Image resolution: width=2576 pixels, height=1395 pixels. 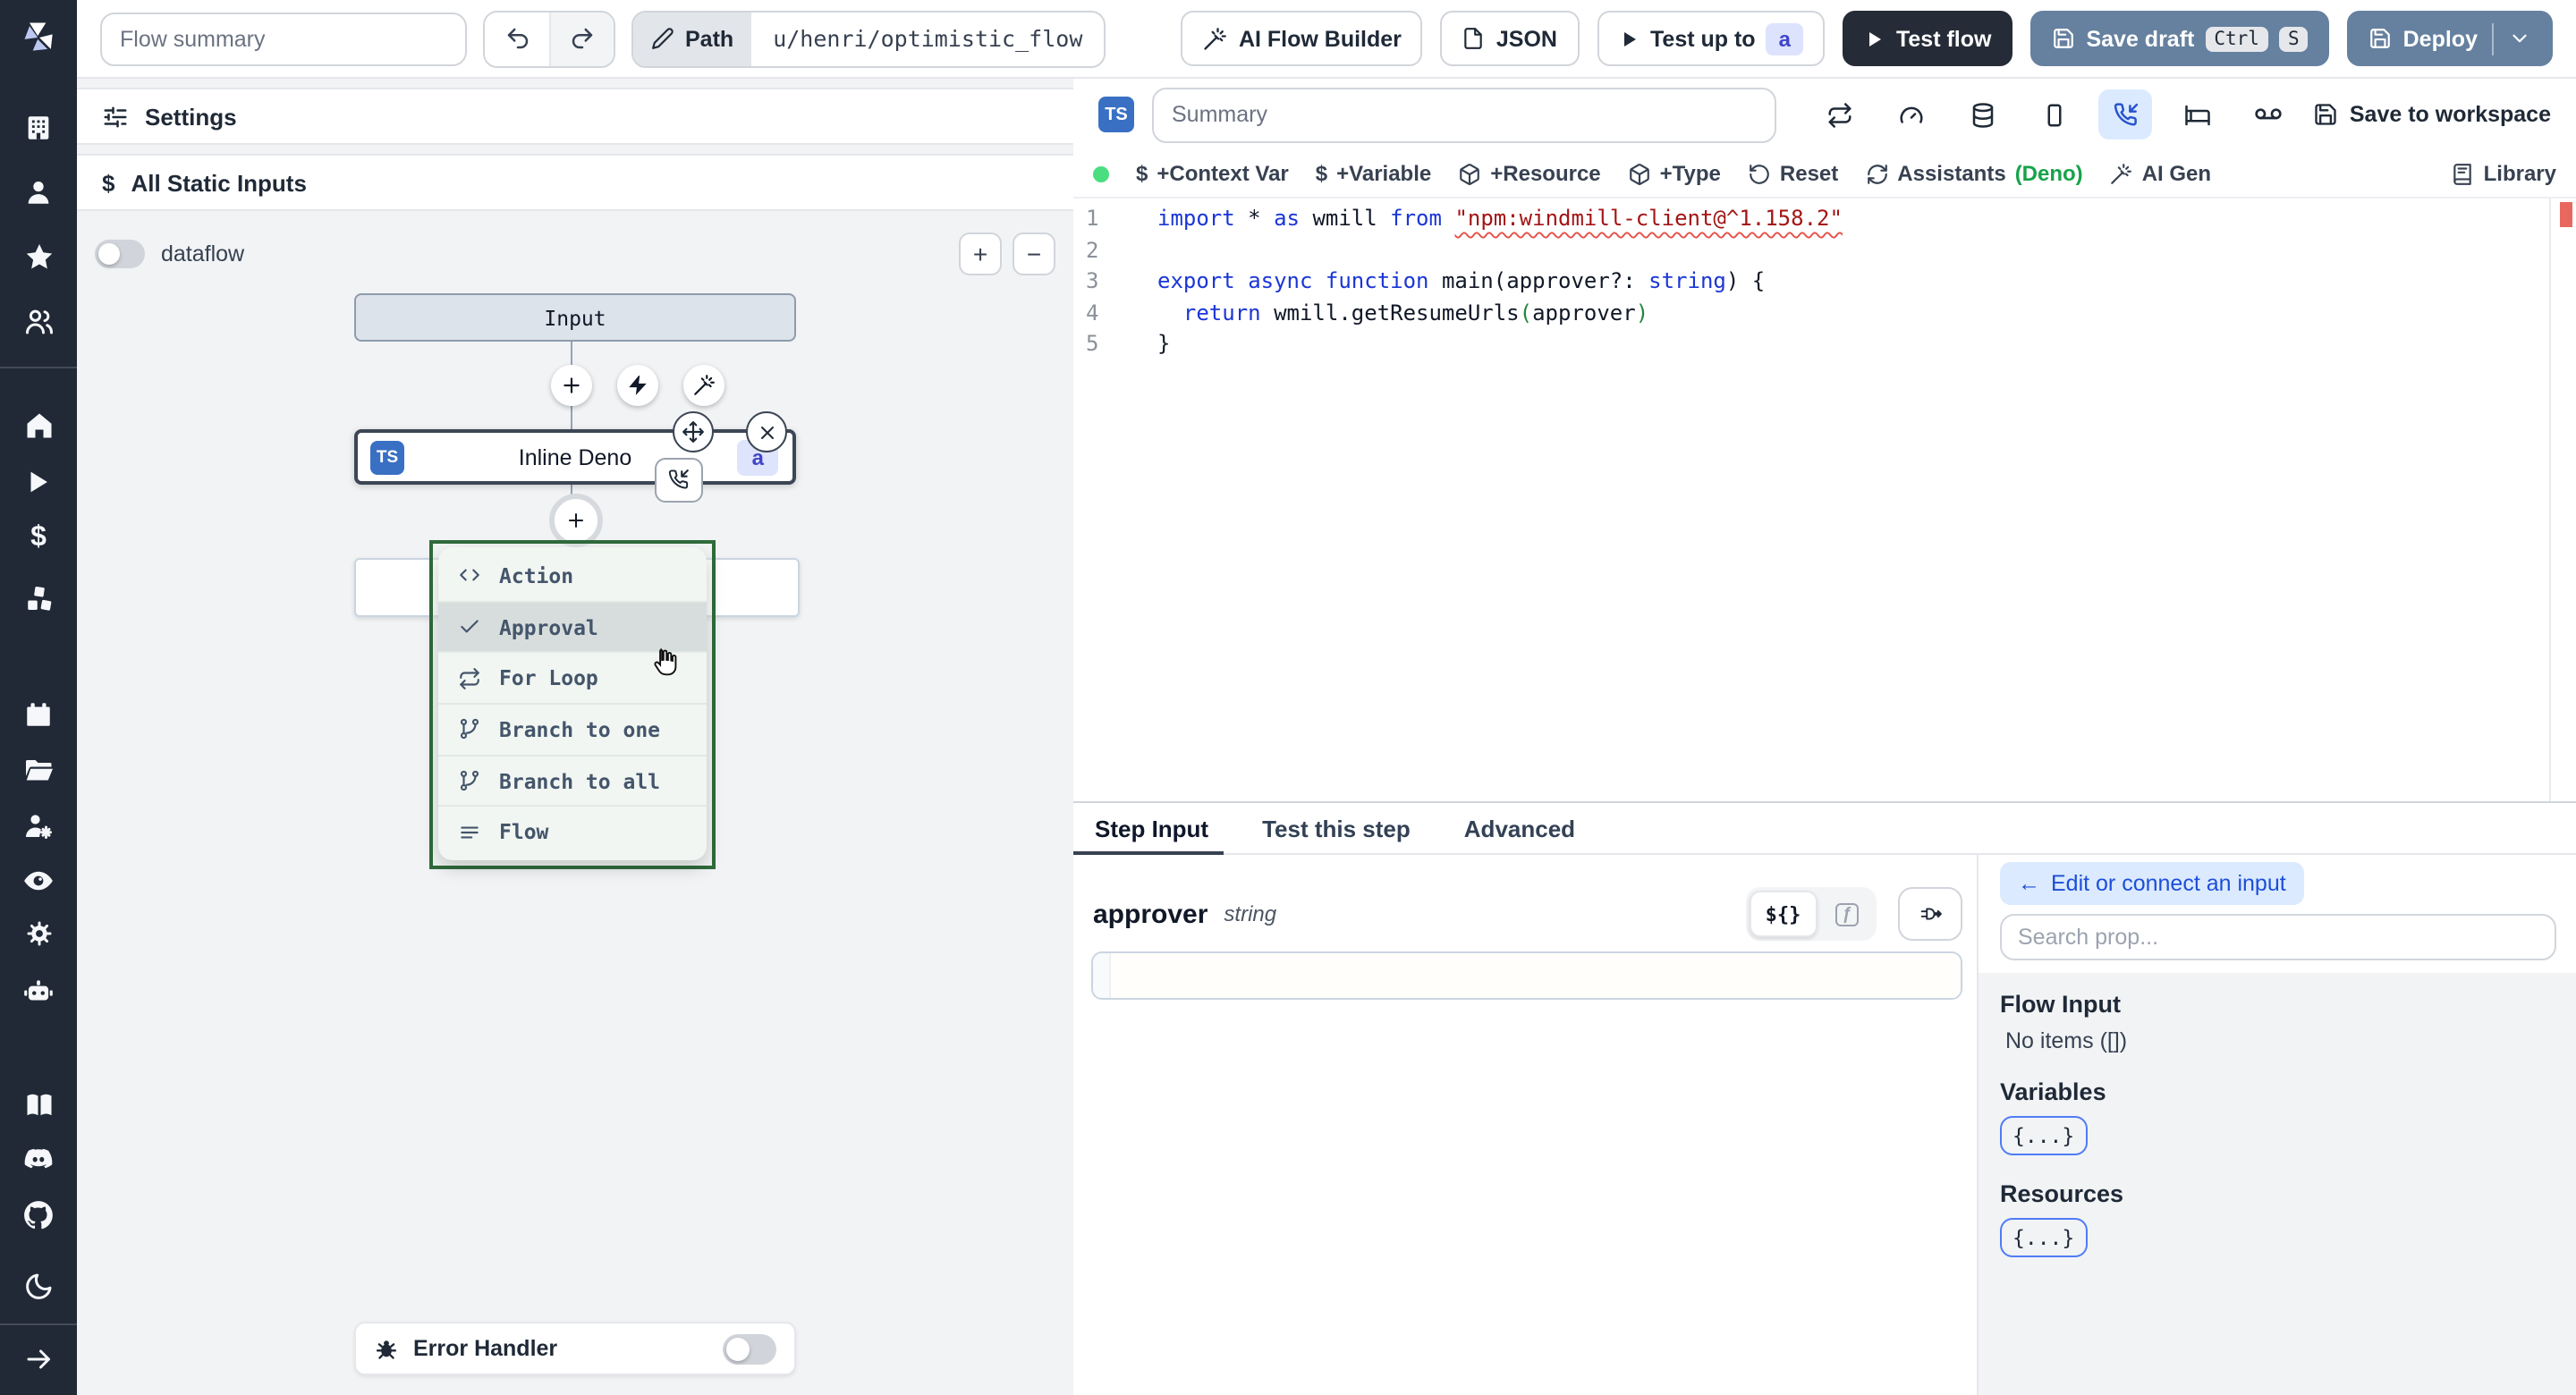 I want to click on error-handler-toggle, so click(x=749, y=1348).